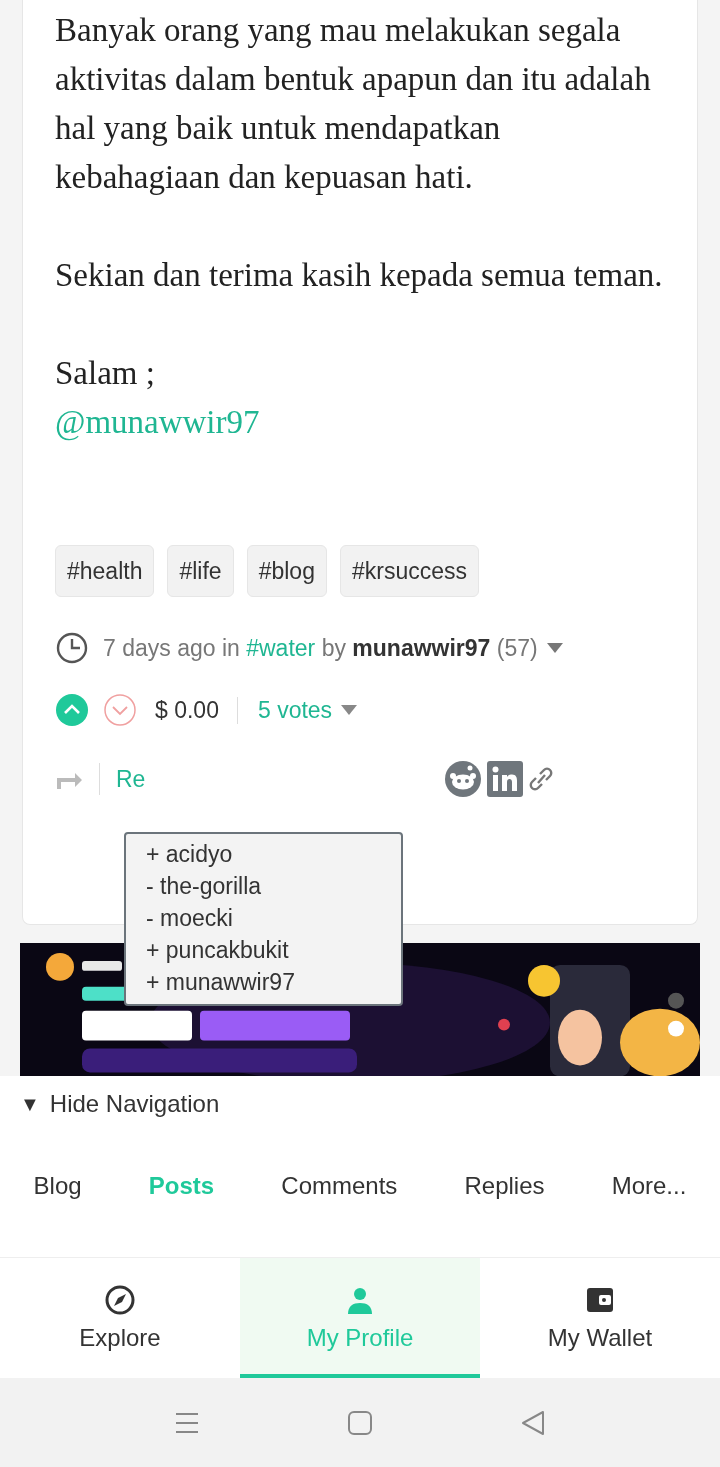  I want to click on voter-item: - the-gorilla, so click(204, 886).